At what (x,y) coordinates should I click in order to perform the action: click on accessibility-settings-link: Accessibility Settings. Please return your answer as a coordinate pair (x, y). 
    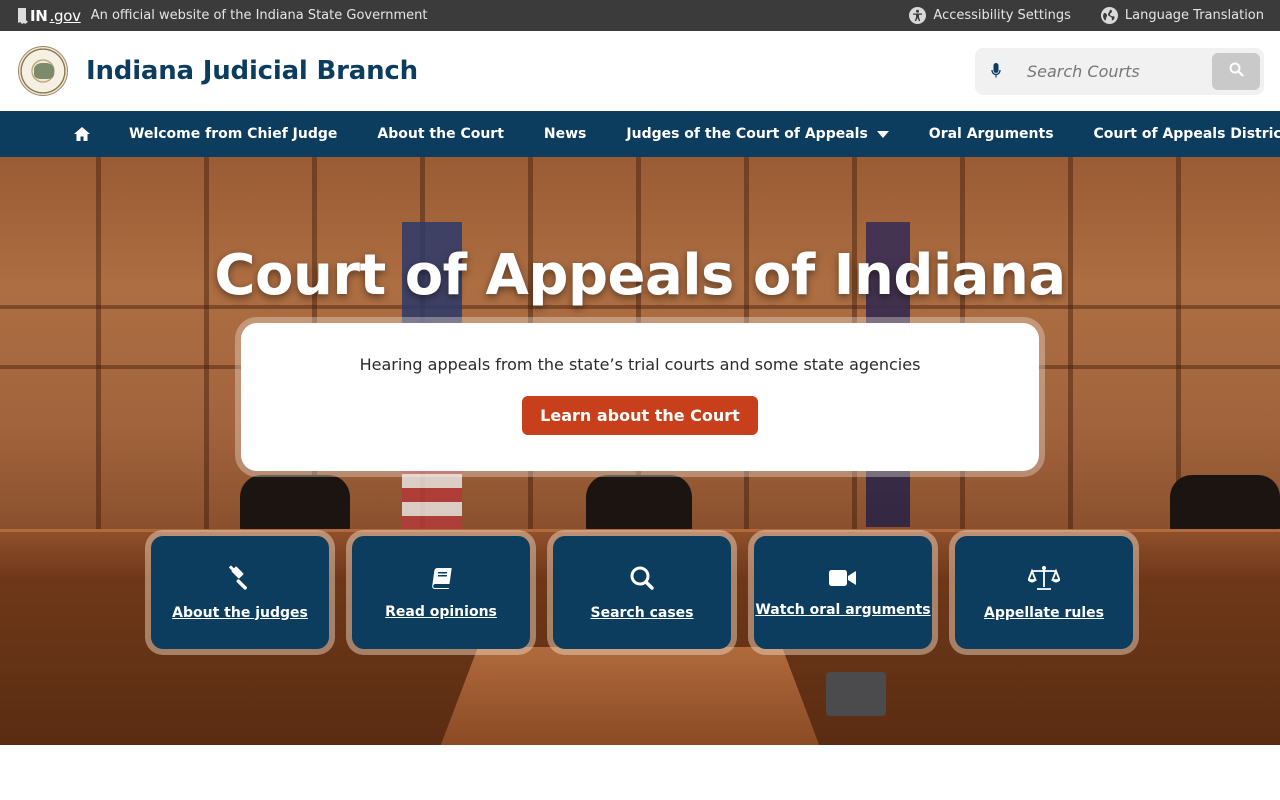
    Looking at the image, I should click on (990, 15).